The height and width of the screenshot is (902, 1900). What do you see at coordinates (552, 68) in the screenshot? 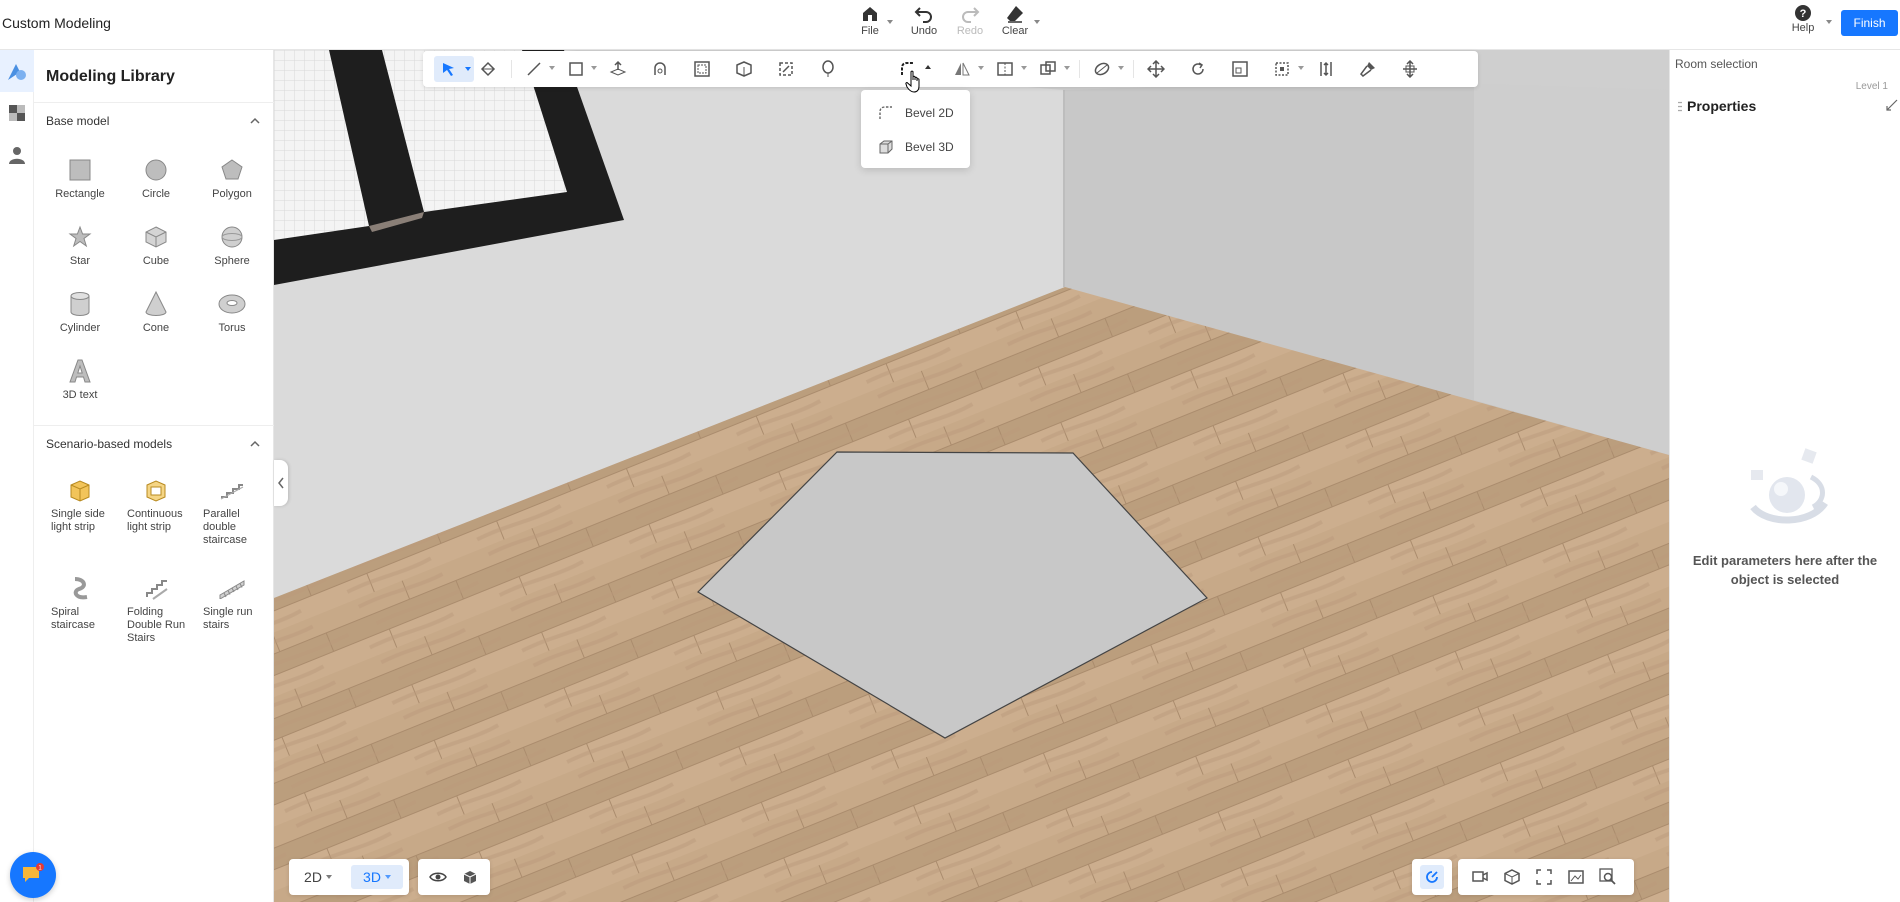
I see `line-caret-icon` at bounding box center [552, 68].